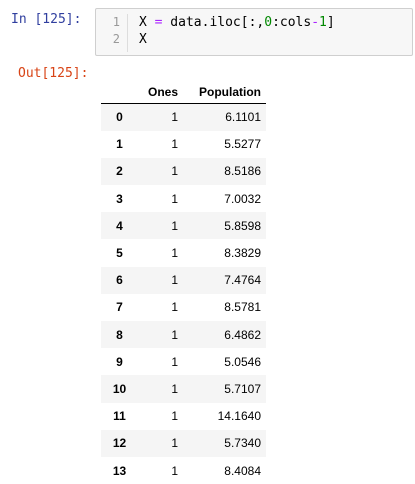 Image resolution: width=415 pixels, height=484 pixels. What do you see at coordinates (119, 171) in the screenshot?
I see `row-index: 2` at bounding box center [119, 171].